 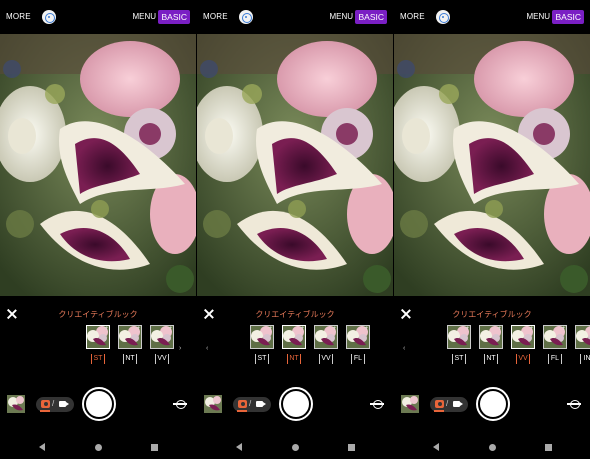 I want to click on creative-look-panel: クリエイティブルック + ST + NT + VV ›, so click(x=98, y=340).